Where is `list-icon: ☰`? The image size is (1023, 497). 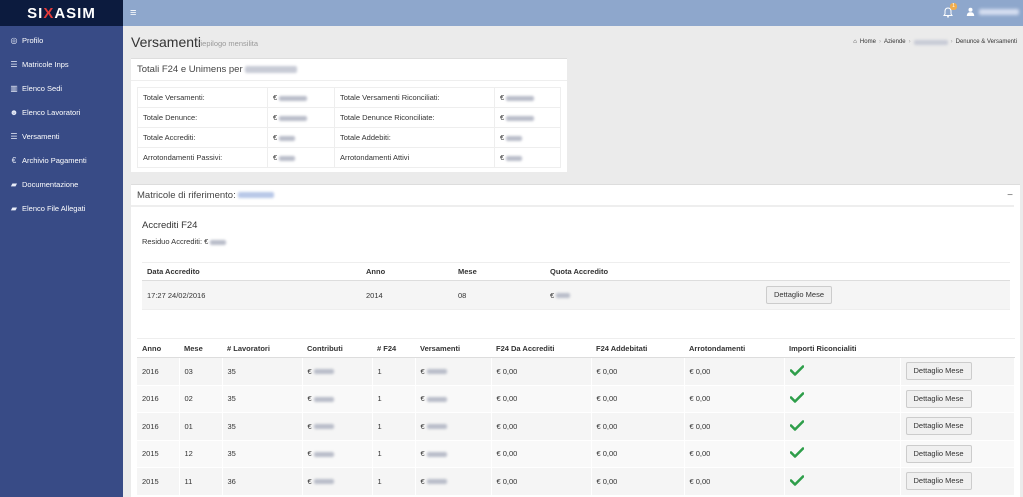 list-icon: ☰ is located at coordinates (14, 64).